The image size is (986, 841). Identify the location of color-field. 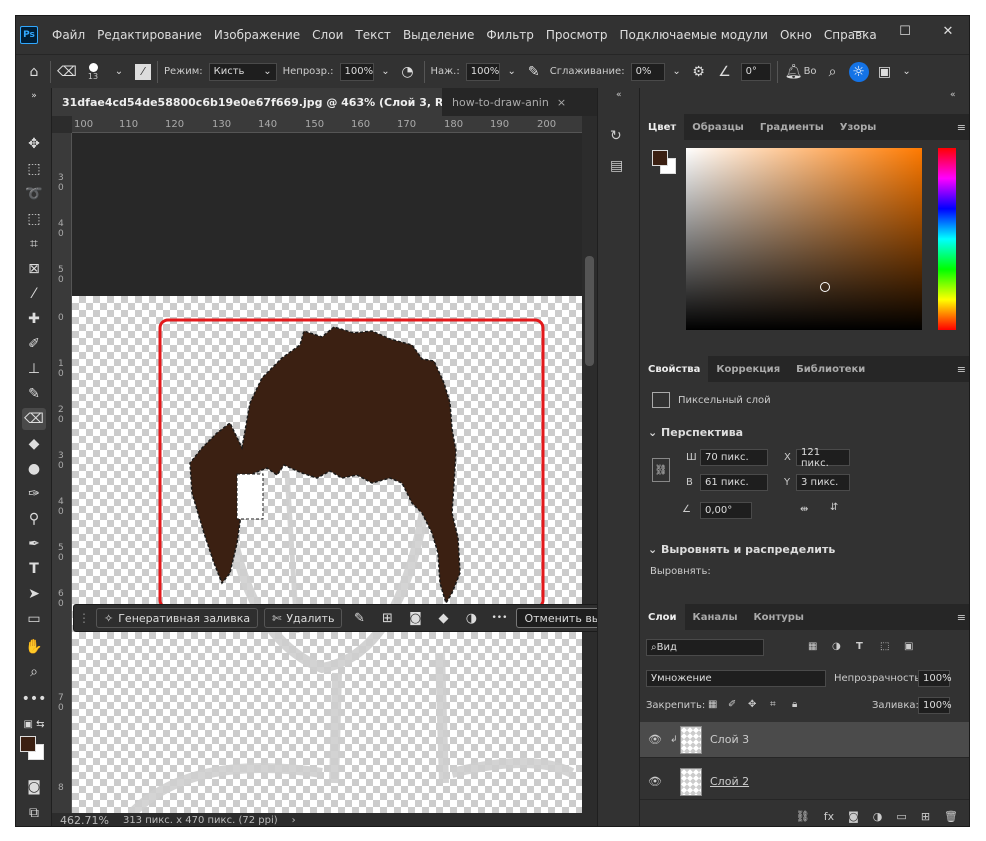
(804, 239).